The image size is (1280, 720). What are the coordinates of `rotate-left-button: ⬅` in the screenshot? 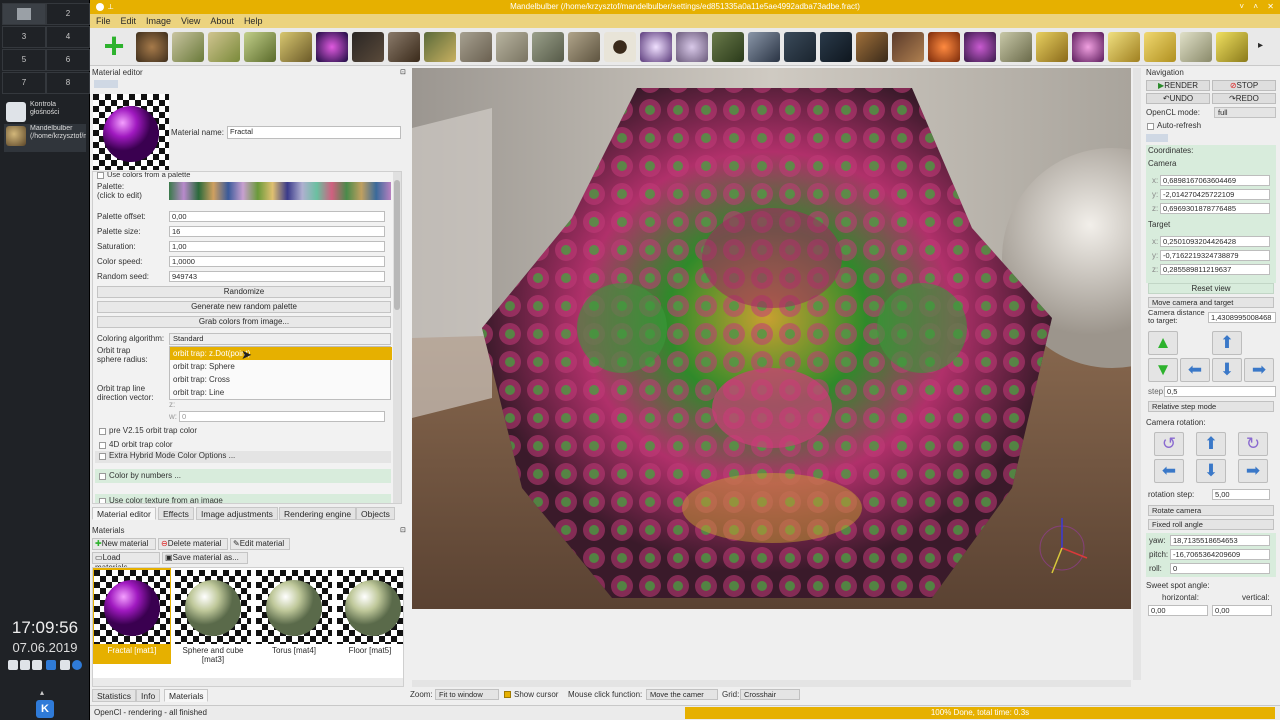 It's located at (1169, 471).